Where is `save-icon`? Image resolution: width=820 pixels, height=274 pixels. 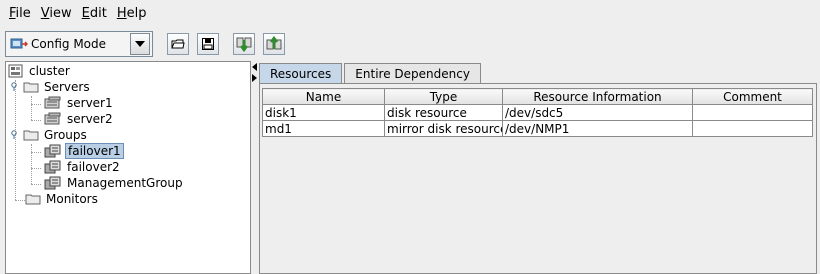 save-icon is located at coordinates (208, 44).